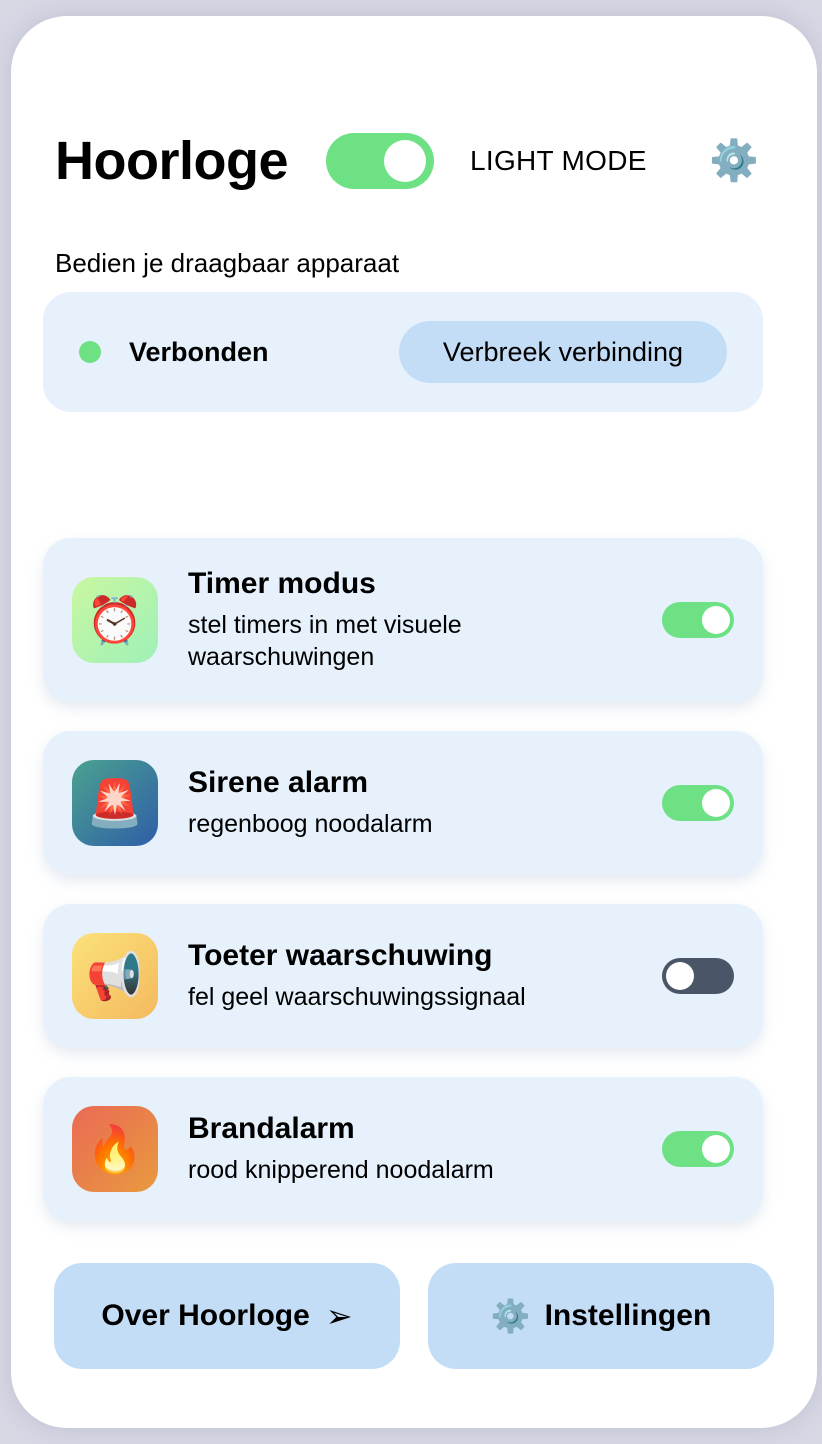 The width and height of the screenshot is (822, 1444). I want to click on settings-button: ⚙️ Instellingen, so click(601, 1316).